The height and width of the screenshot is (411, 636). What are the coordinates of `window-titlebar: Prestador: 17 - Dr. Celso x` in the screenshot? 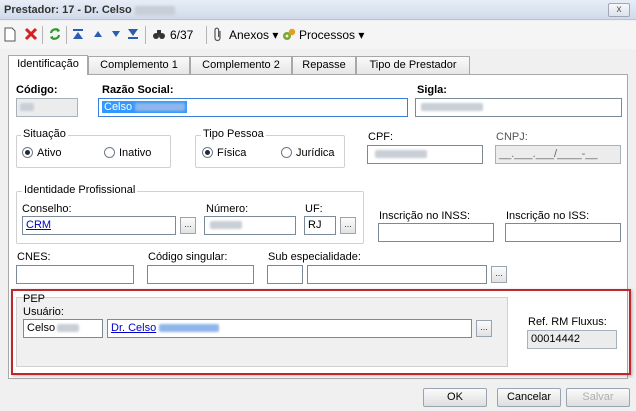 It's located at (318, 10).